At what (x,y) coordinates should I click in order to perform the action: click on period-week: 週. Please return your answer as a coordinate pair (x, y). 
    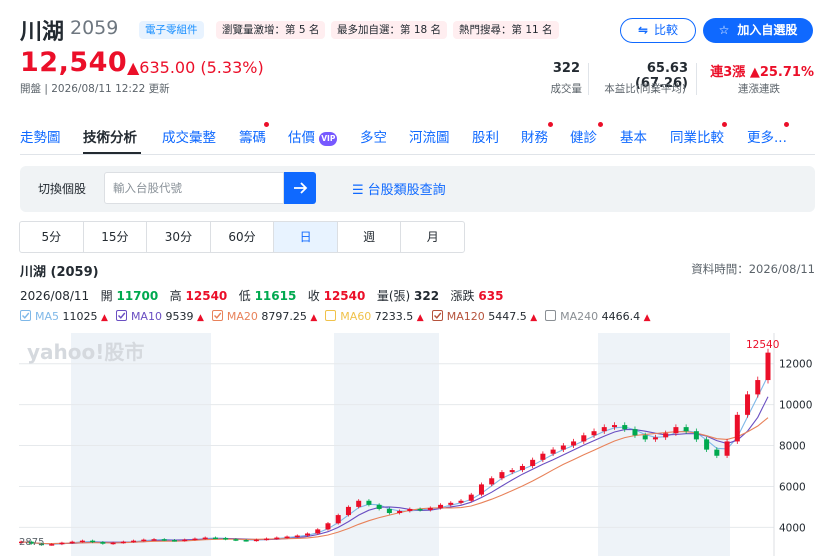
    Looking at the image, I should click on (370, 237).